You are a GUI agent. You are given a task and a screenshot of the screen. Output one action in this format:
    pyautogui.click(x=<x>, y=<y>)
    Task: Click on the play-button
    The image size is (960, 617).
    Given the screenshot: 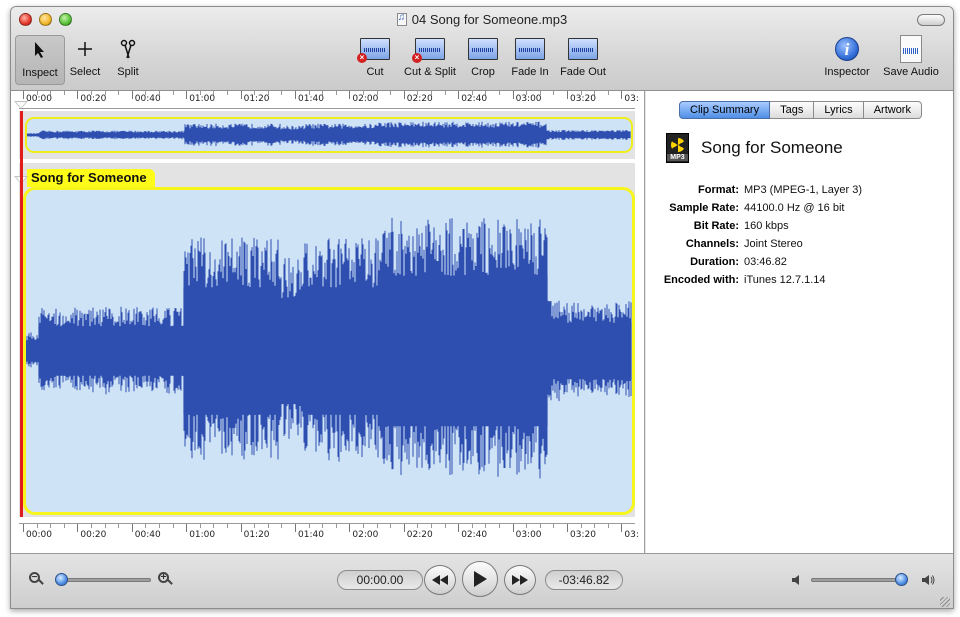 What is the action you would take?
    pyautogui.click(x=480, y=579)
    